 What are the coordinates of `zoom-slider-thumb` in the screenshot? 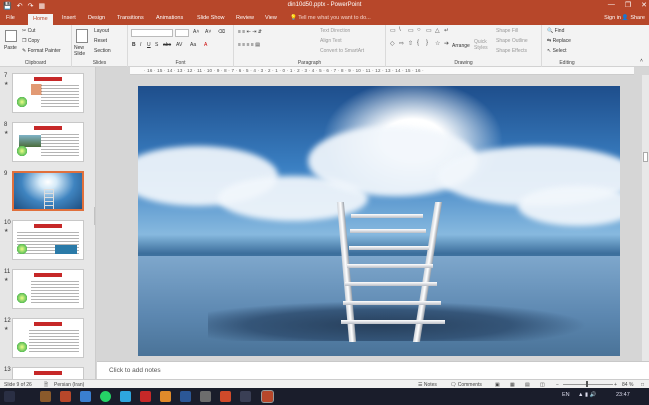 It's located at (587, 384).